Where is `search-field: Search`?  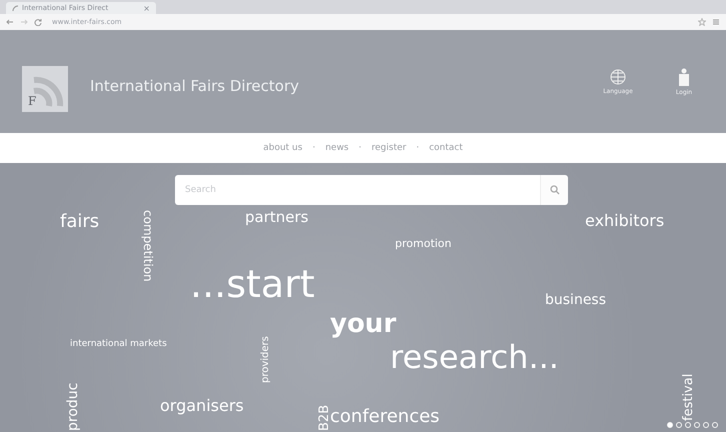 search-field: Search is located at coordinates (357, 190).